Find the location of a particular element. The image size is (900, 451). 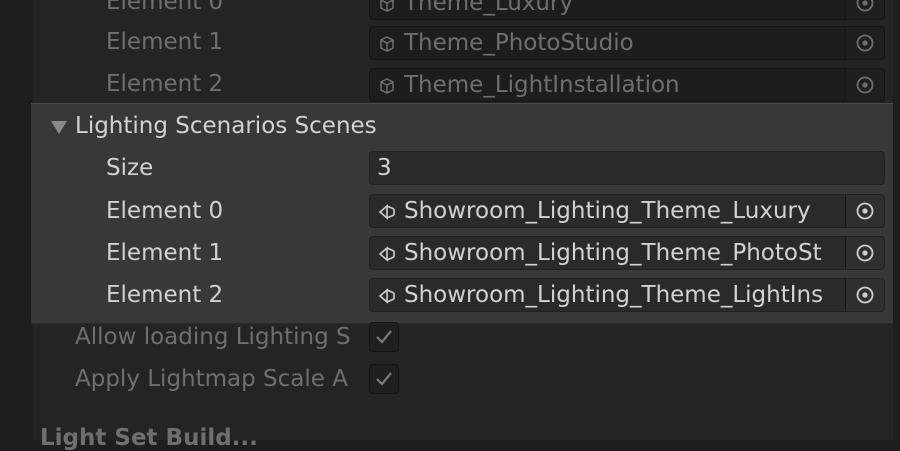

scene-element-1-label: Element 1 is located at coordinates (165, 42).